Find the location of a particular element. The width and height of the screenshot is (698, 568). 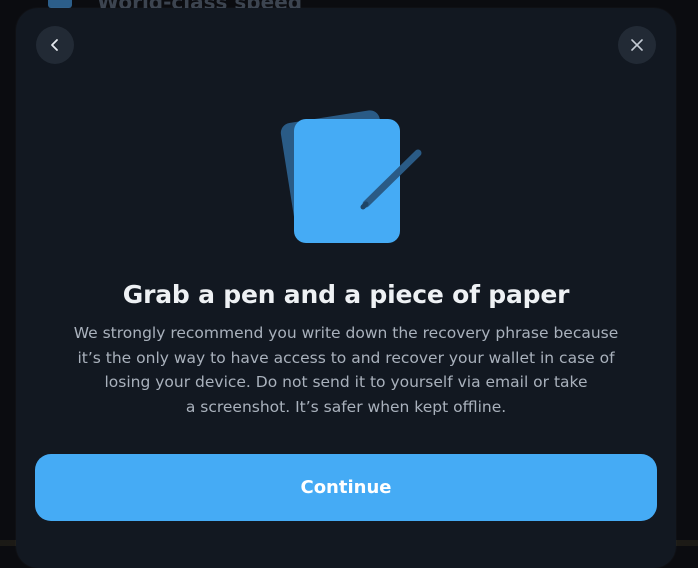

close-icon is located at coordinates (637, 45).